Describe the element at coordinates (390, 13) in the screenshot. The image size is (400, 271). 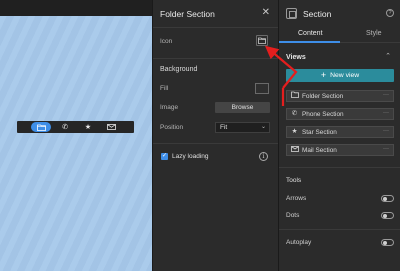
I see `help-icon: ?` at that location.